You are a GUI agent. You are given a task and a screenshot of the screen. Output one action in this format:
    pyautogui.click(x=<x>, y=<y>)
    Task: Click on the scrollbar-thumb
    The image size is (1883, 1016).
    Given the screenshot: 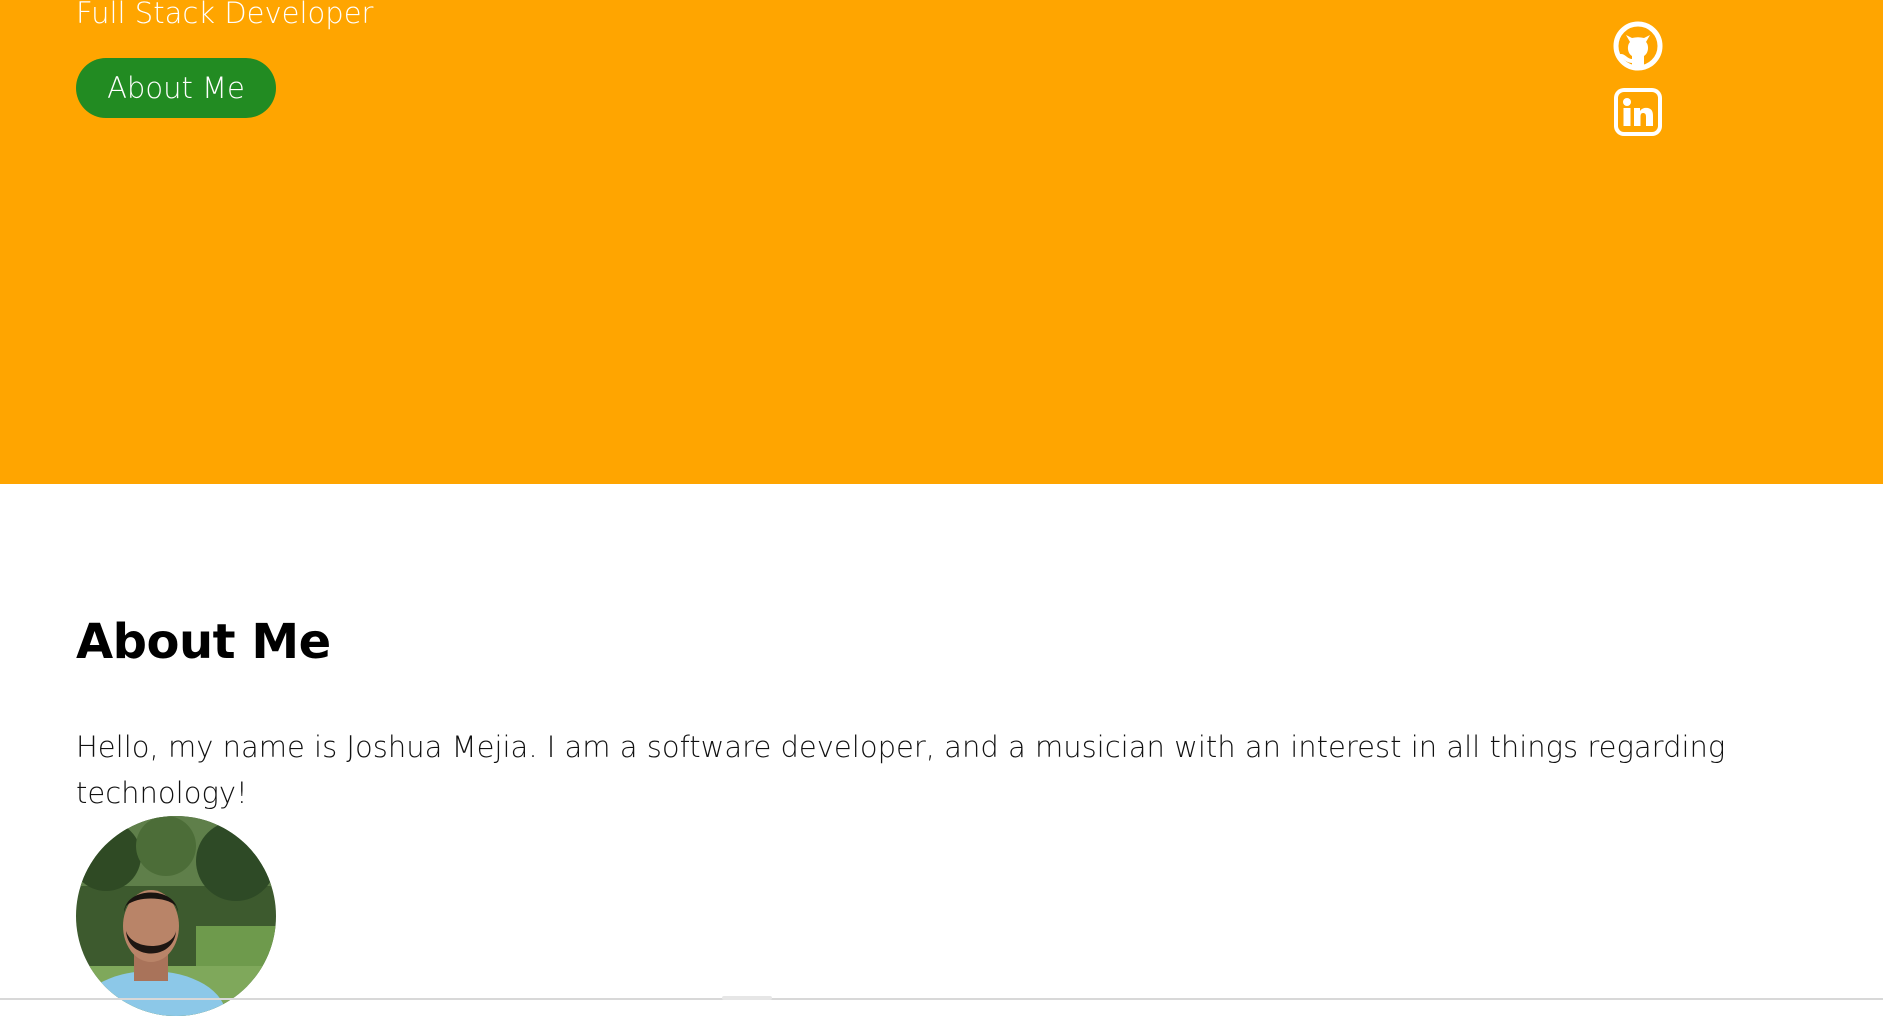 What is the action you would take?
    pyautogui.click(x=747, y=998)
    